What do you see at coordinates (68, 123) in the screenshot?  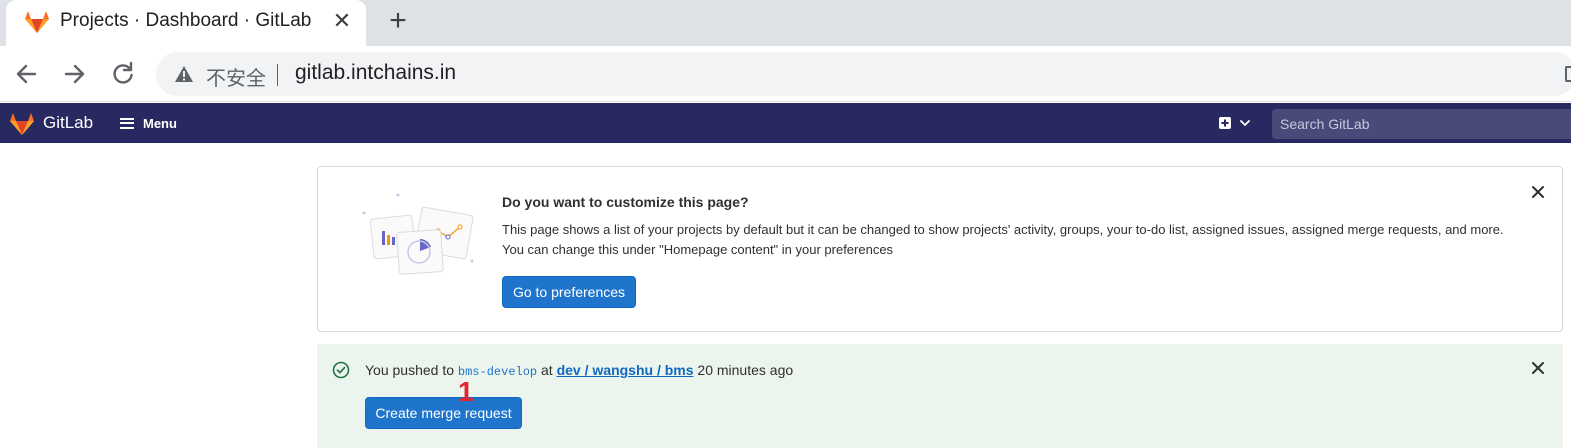 I see `gitlab-brand: GitLab` at bounding box center [68, 123].